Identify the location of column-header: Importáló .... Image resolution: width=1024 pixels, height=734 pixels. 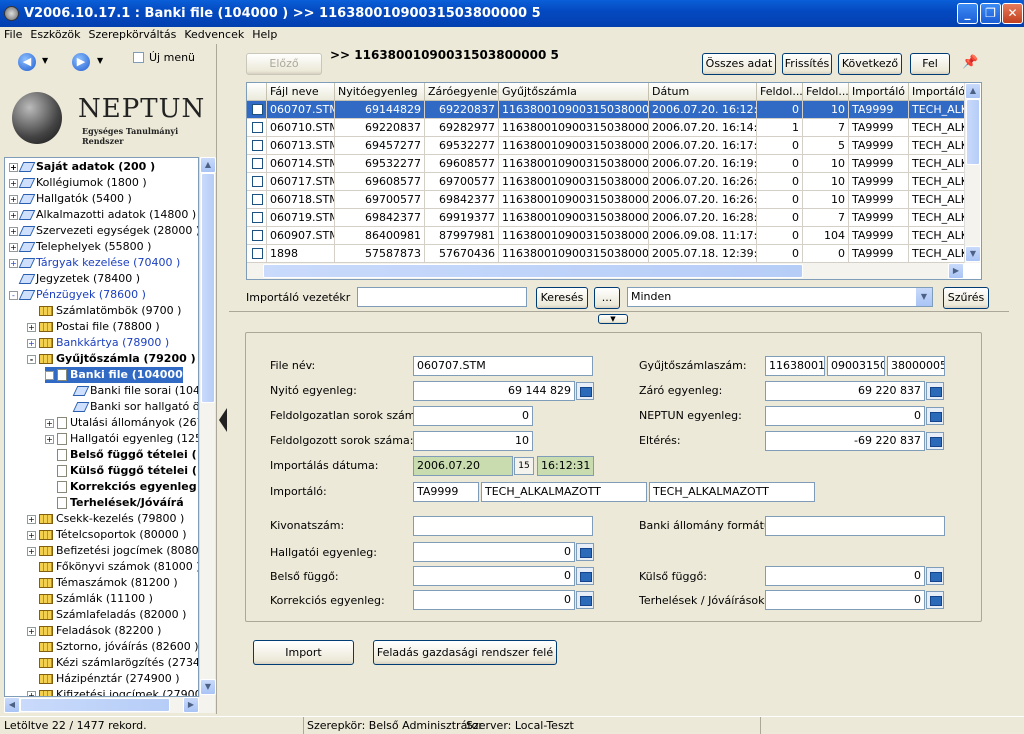
(879, 92).